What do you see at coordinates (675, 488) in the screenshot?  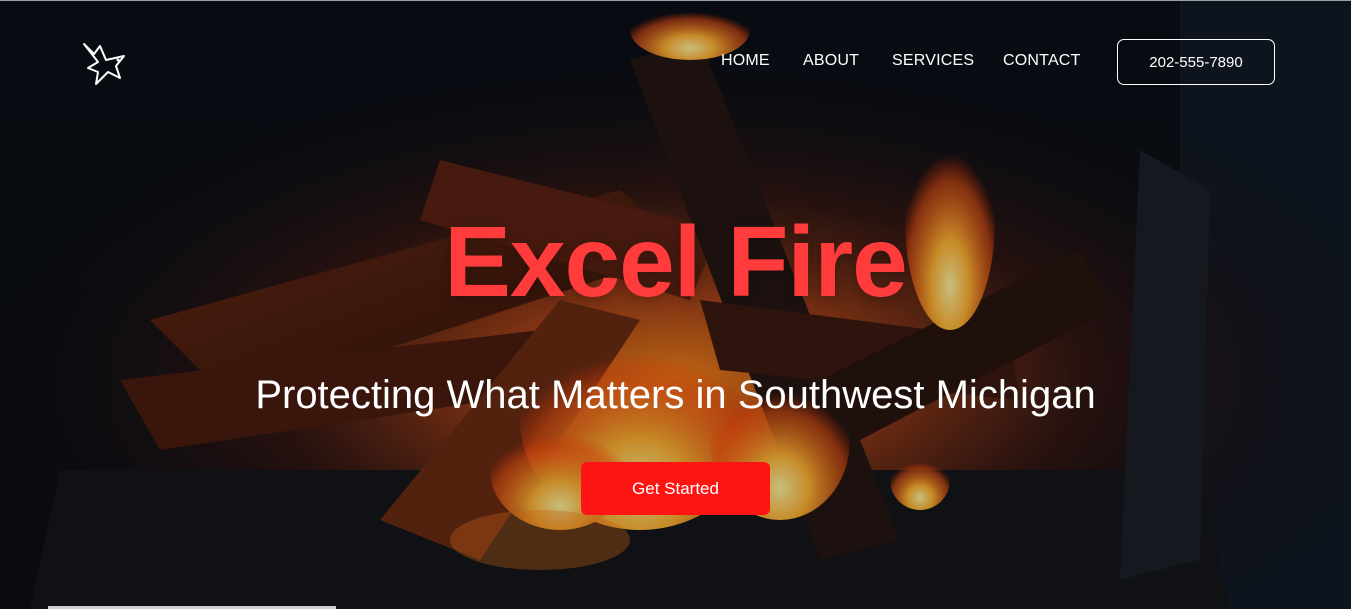 I see `get-started-button: Get Started` at bounding box center [675, 488].